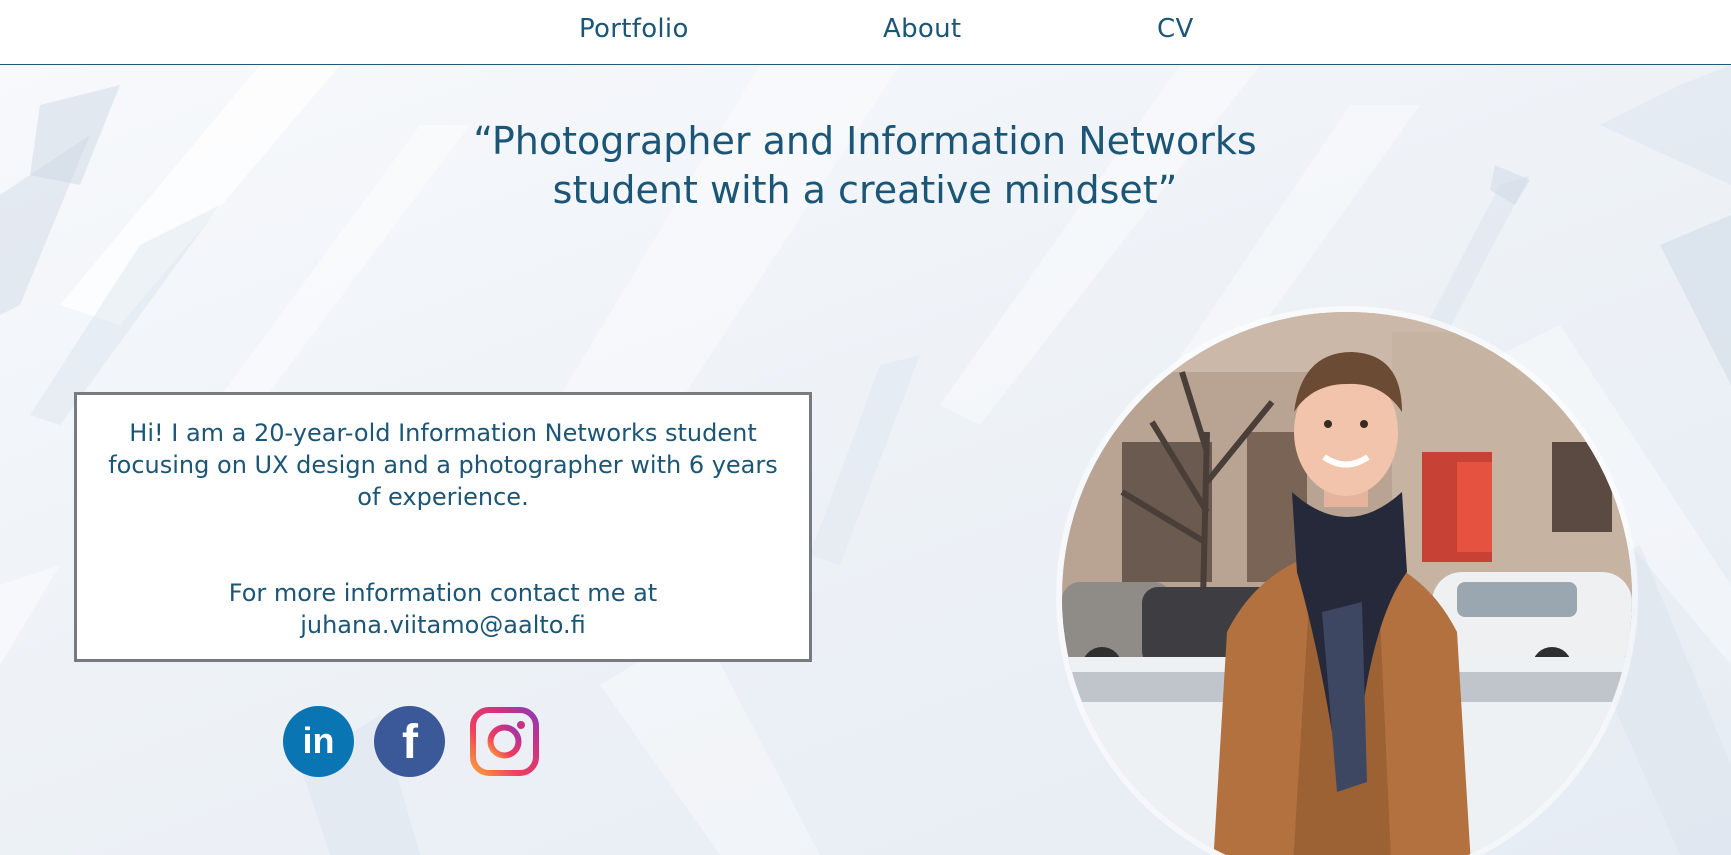 The image size is (1731, 855). Describe the element at coordinates (865, 32) in the screenshot. I see `top-navigation: Portfolio About CV` at that location.